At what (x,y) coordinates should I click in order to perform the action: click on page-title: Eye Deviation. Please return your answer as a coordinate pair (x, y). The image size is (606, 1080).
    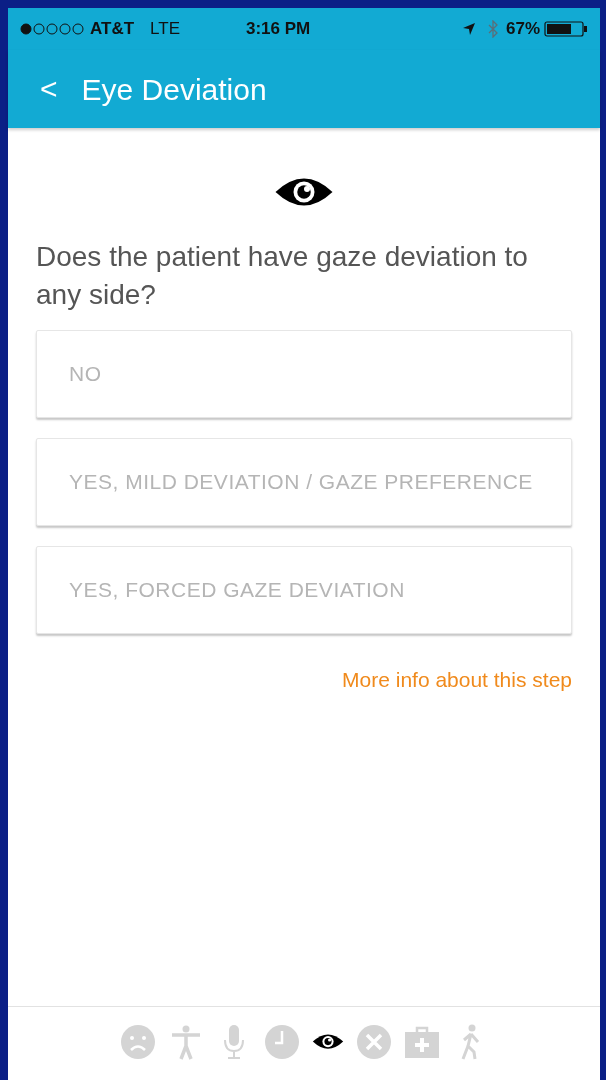
    Looking at the image, I should click on (174, 89).